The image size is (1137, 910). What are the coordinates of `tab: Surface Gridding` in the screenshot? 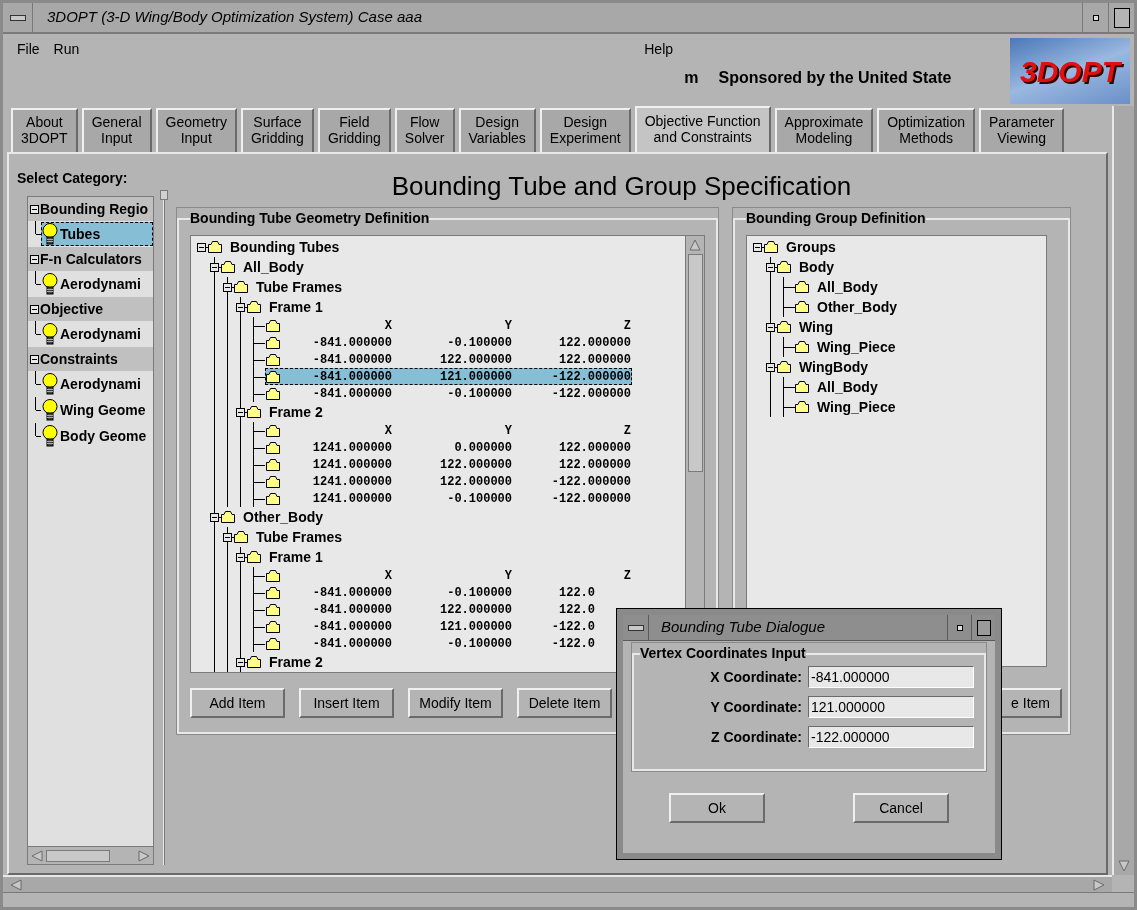 It's located at (277, 130).